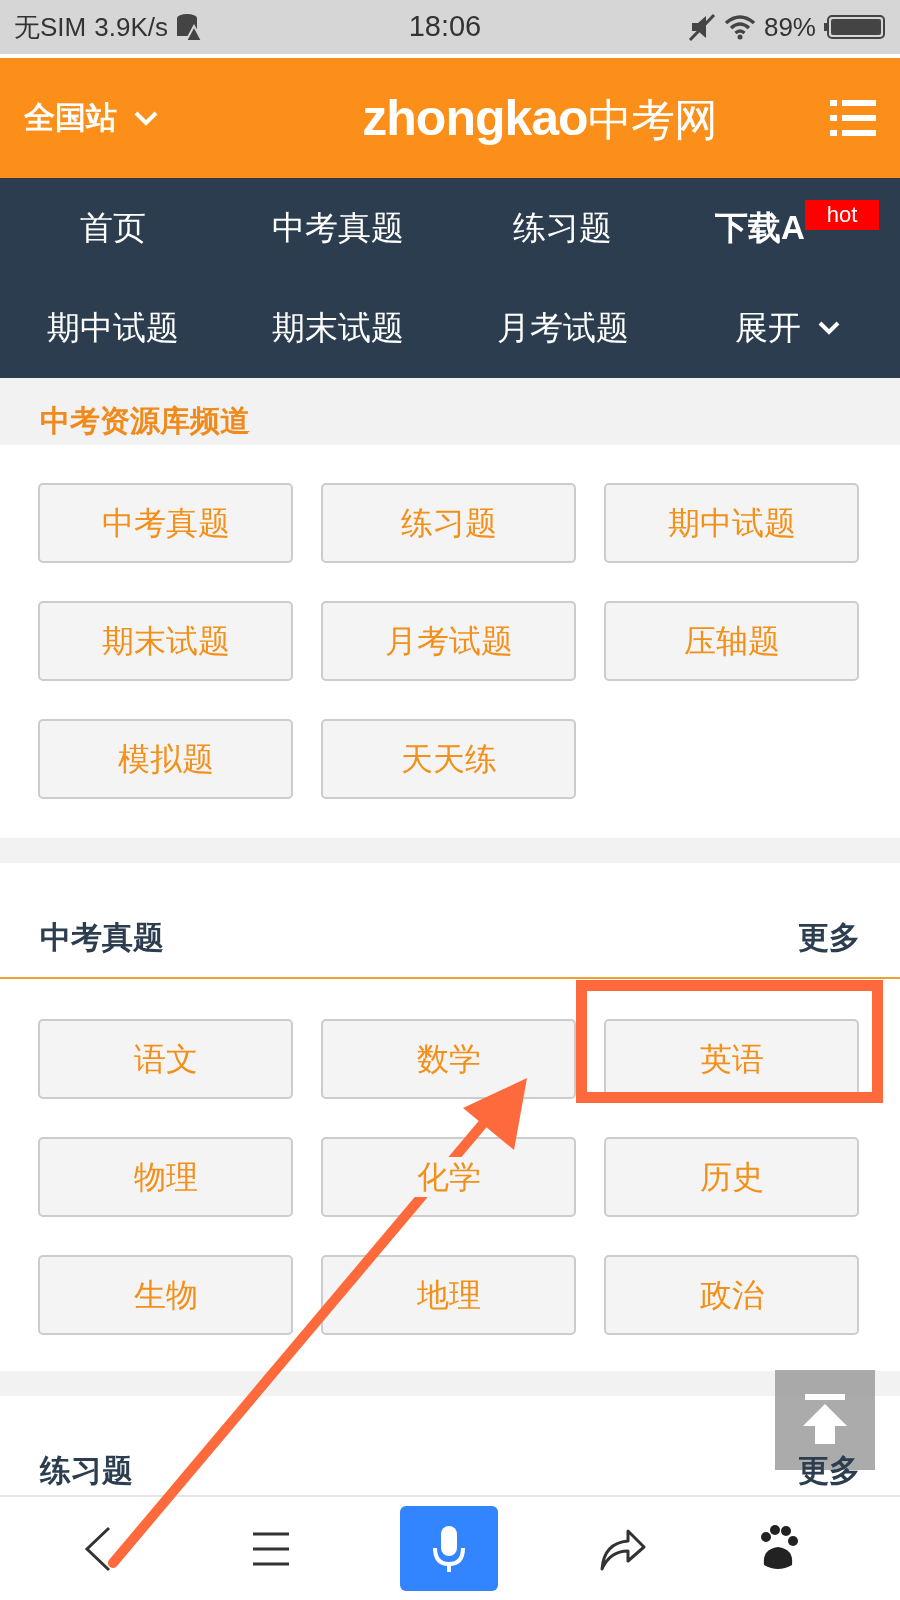 Image resolution: width=900 pixels, height=1600 pixels. What do you see at coordinates (102, 937) in the screenshot?
I see `section-title: 中考真题` at bounding box center [102, 937].